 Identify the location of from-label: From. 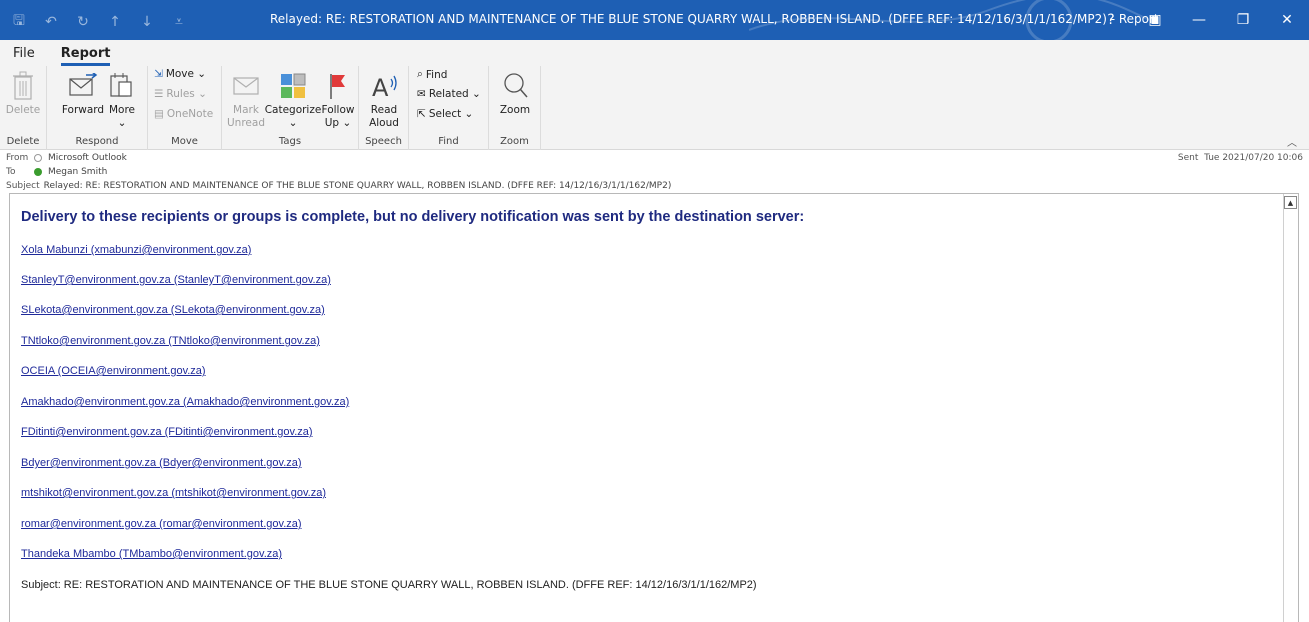
(17, 158).